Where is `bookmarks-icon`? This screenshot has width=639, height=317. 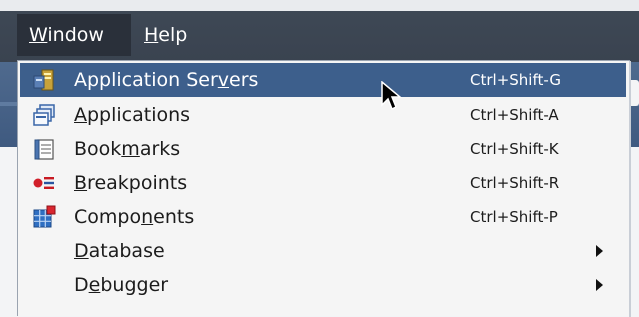
bookmarks-icon is located at coordinates (44, 149).